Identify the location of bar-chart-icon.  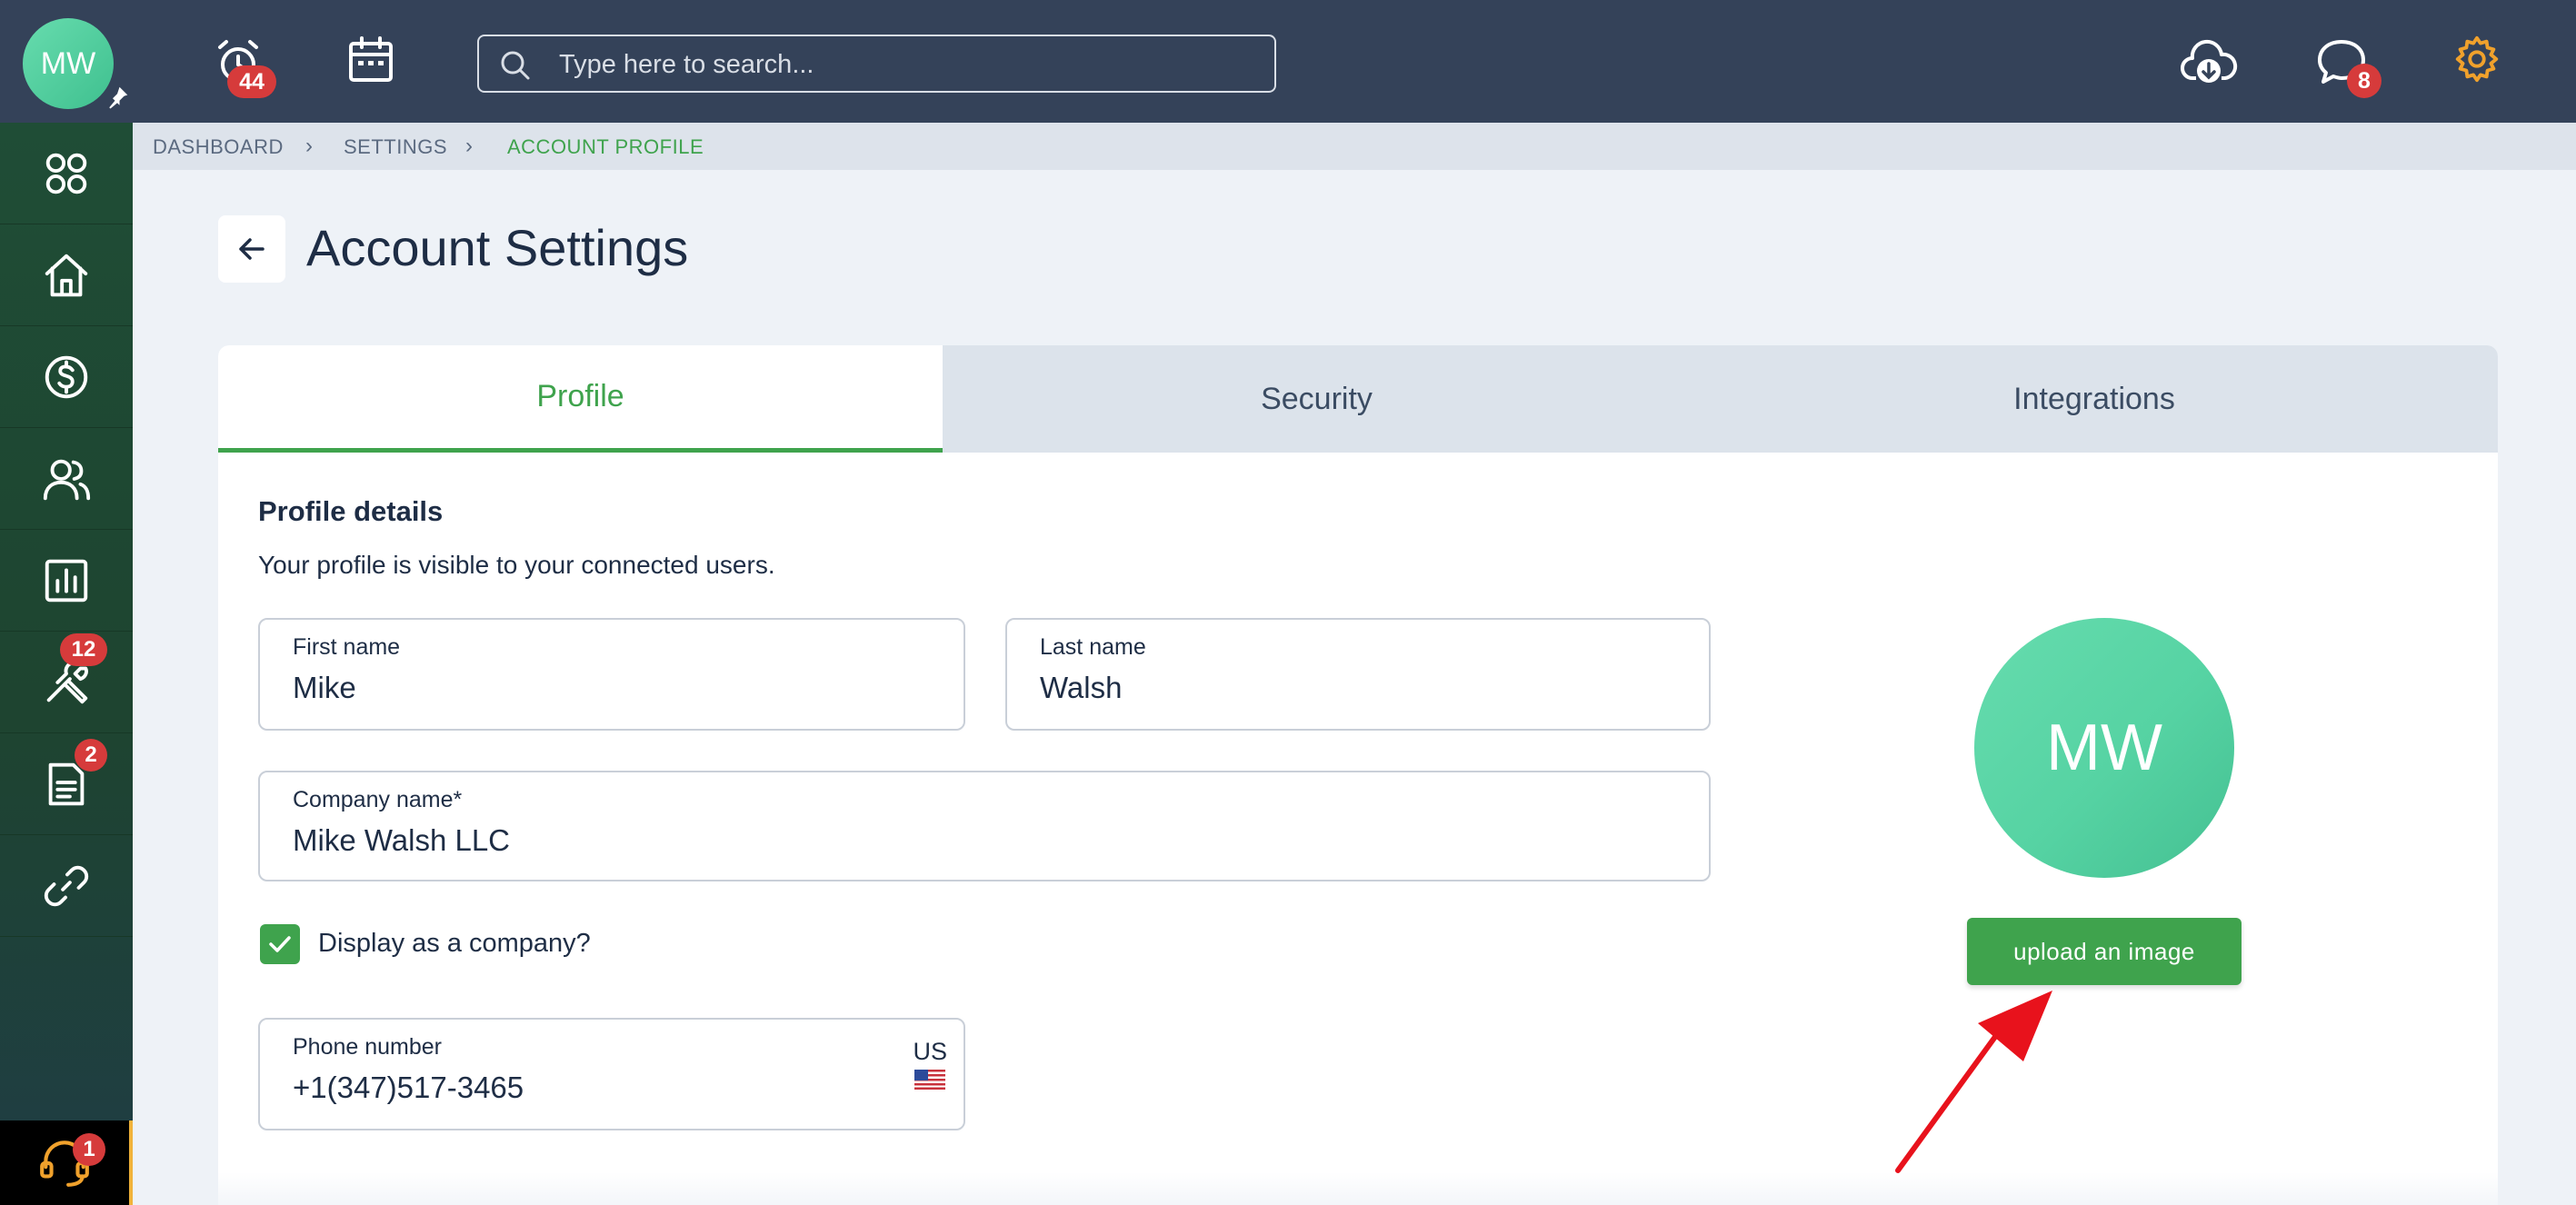
(66, 581).